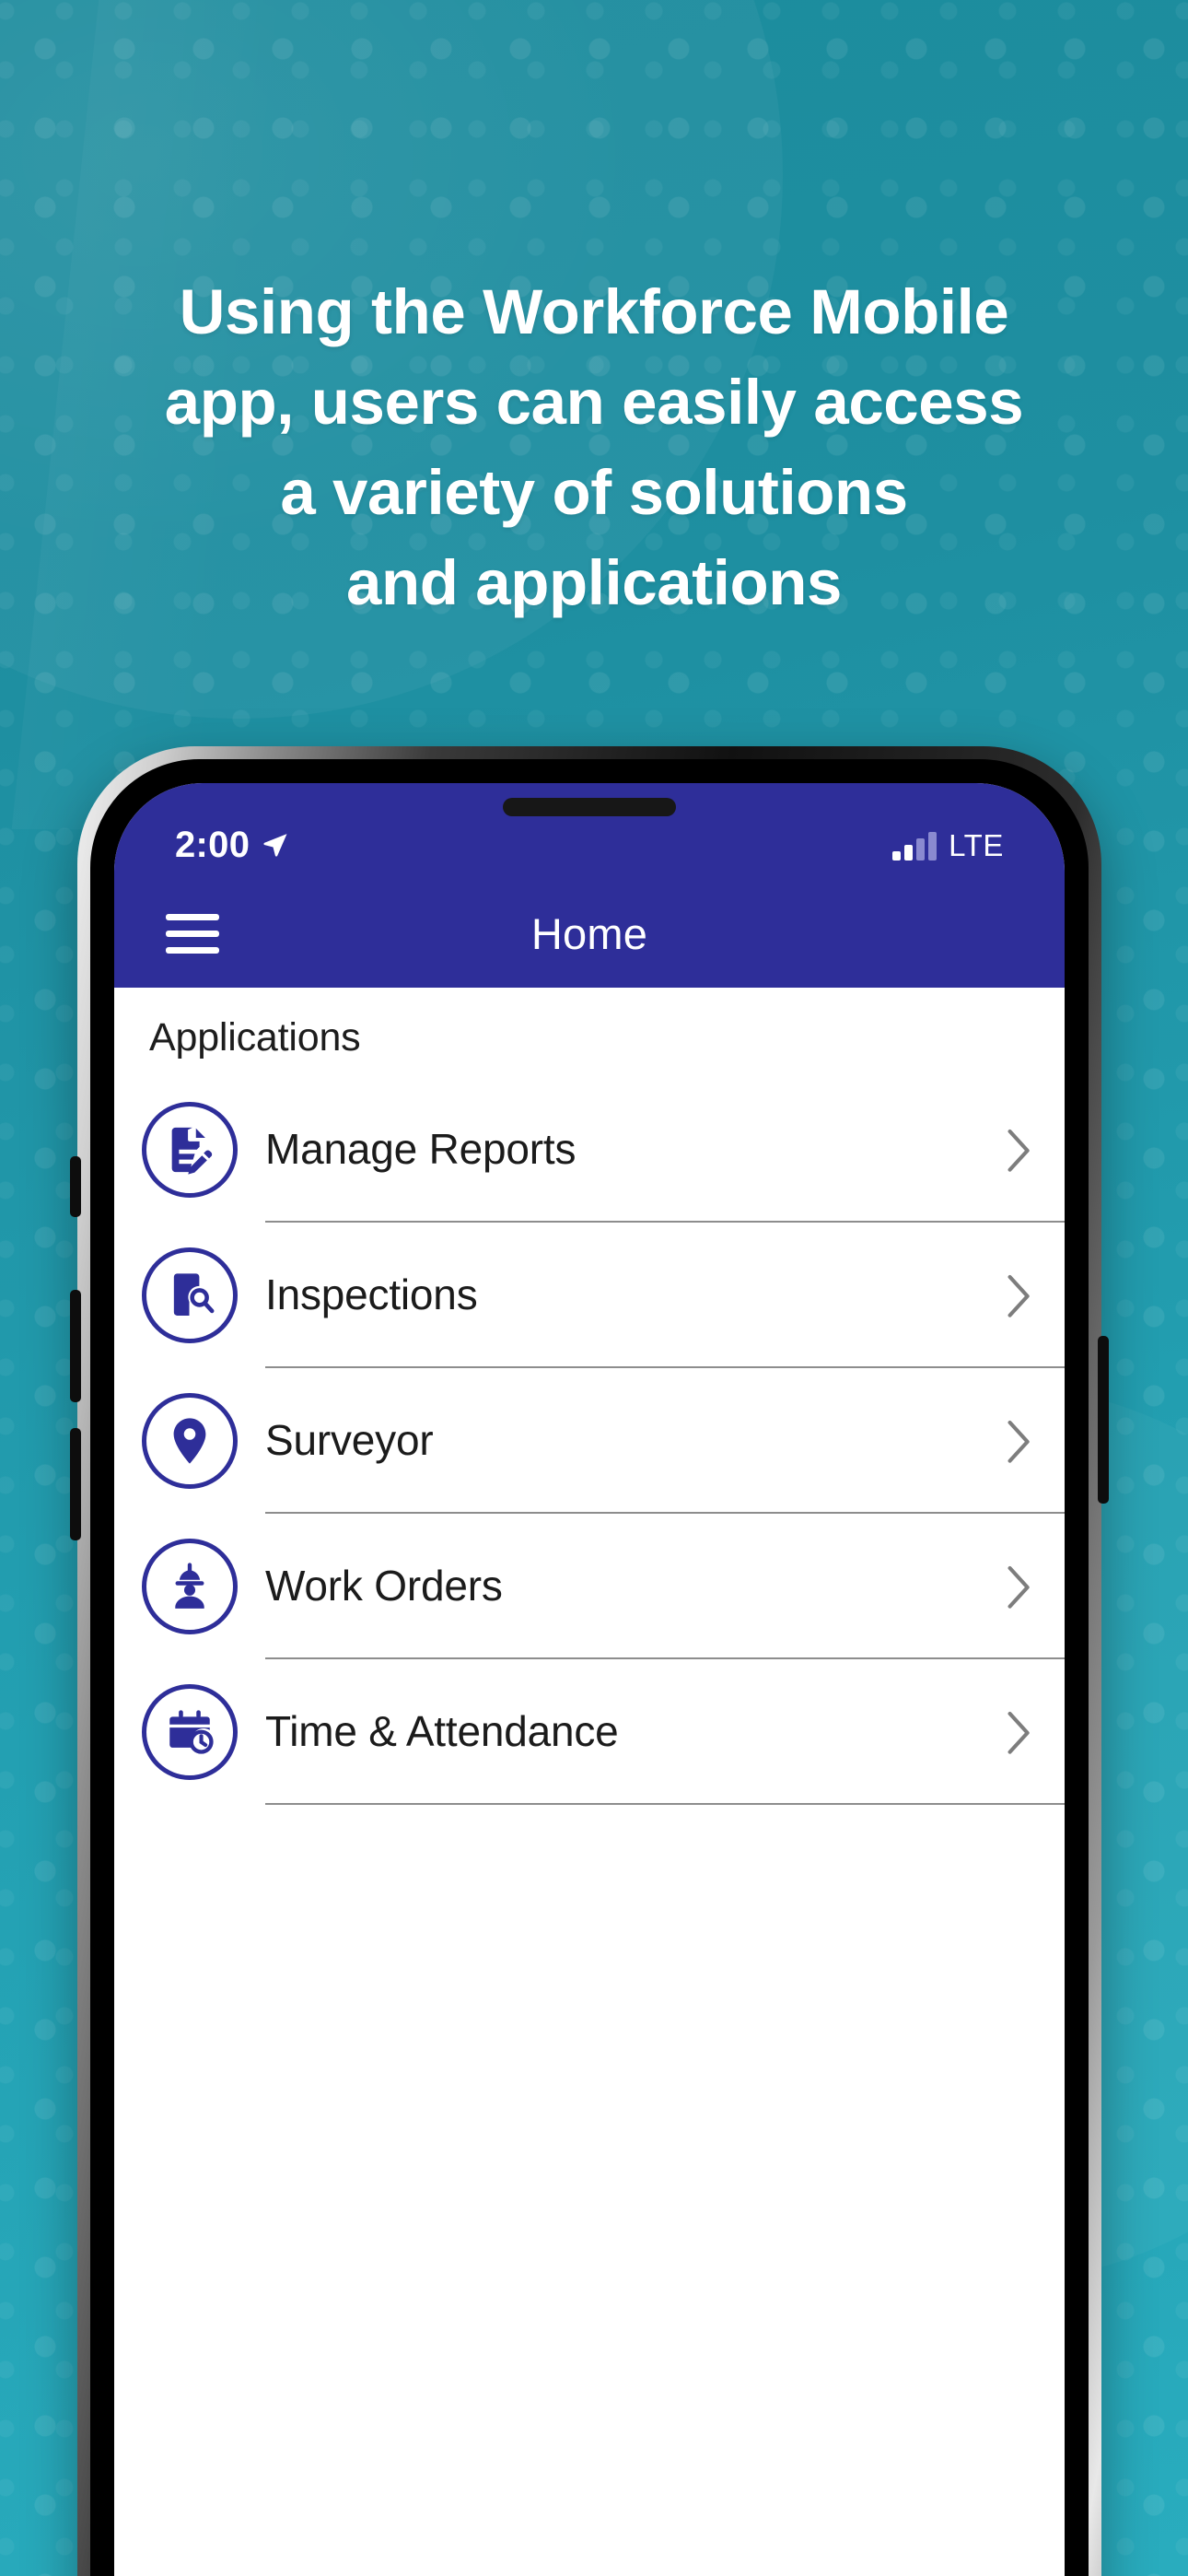 This screenshot has width=1188, height=2576. Describe the element at coordinates (349, 1440) in the screenshot. I see `list-item-label: Surveyor` at that location.